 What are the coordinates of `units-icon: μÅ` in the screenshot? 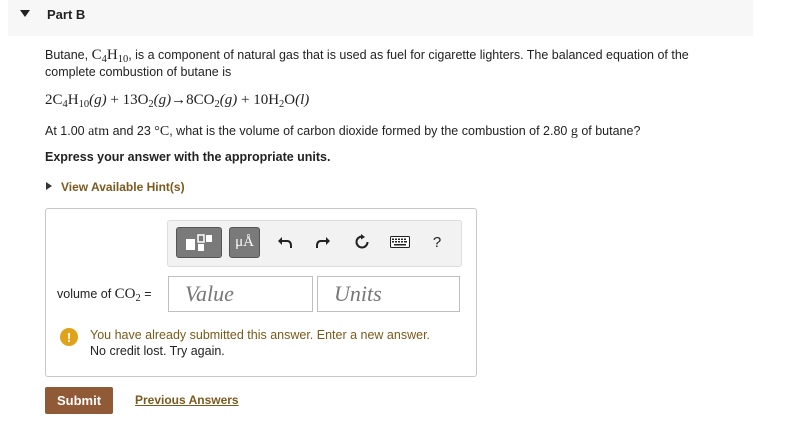 It's located at (244, 242).